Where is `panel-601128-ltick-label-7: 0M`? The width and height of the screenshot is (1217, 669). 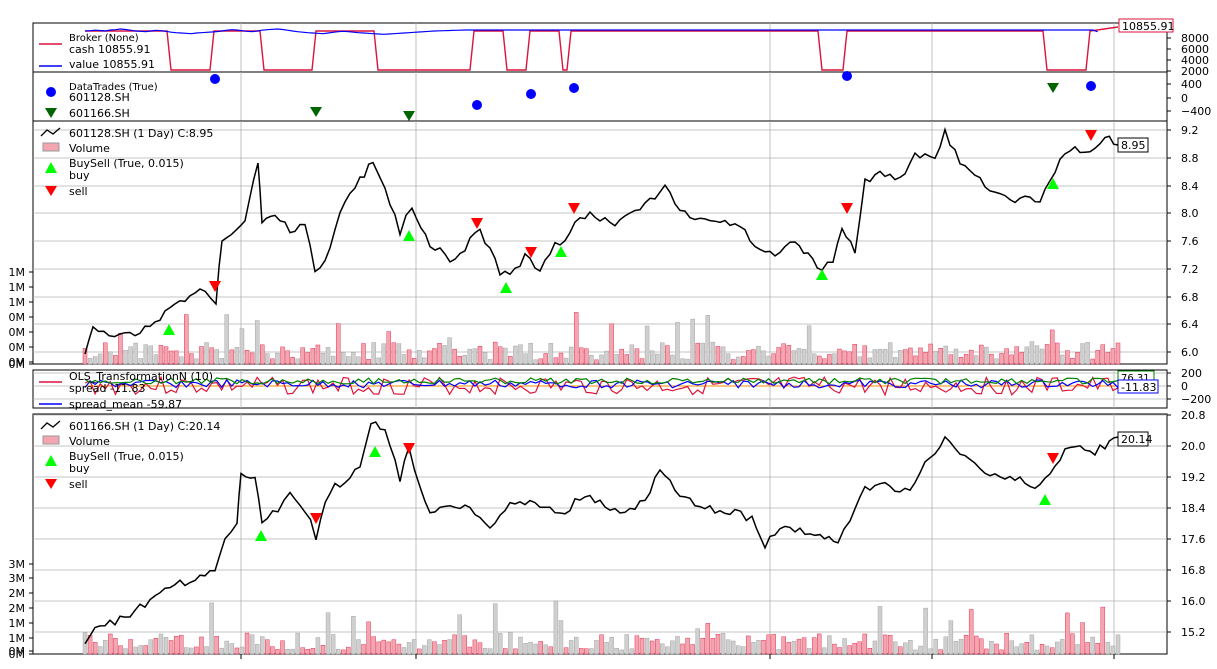
panel-601128-ltick-label-7: 0M is located at coordinates (17, 364).